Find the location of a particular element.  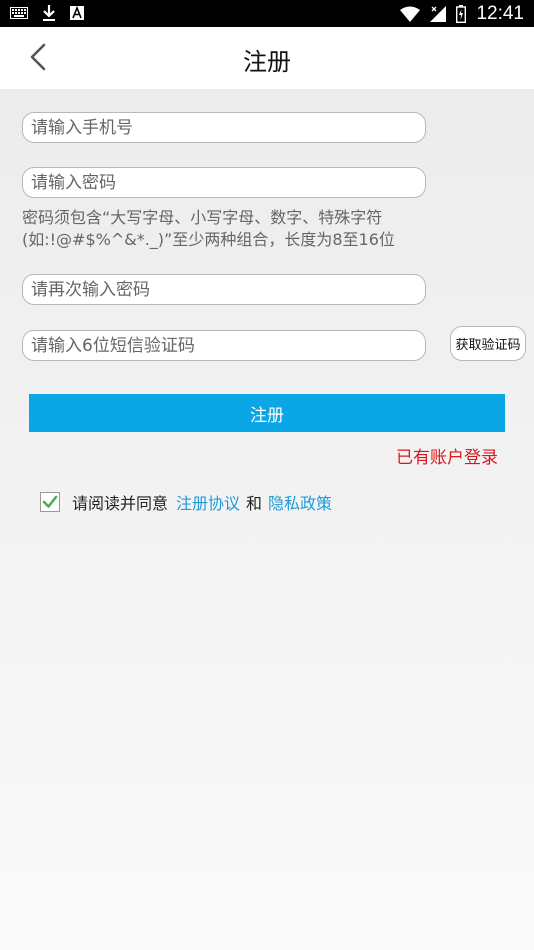

agreement-prefix: 请阅读并同意 is located at coordinates (120, 503).